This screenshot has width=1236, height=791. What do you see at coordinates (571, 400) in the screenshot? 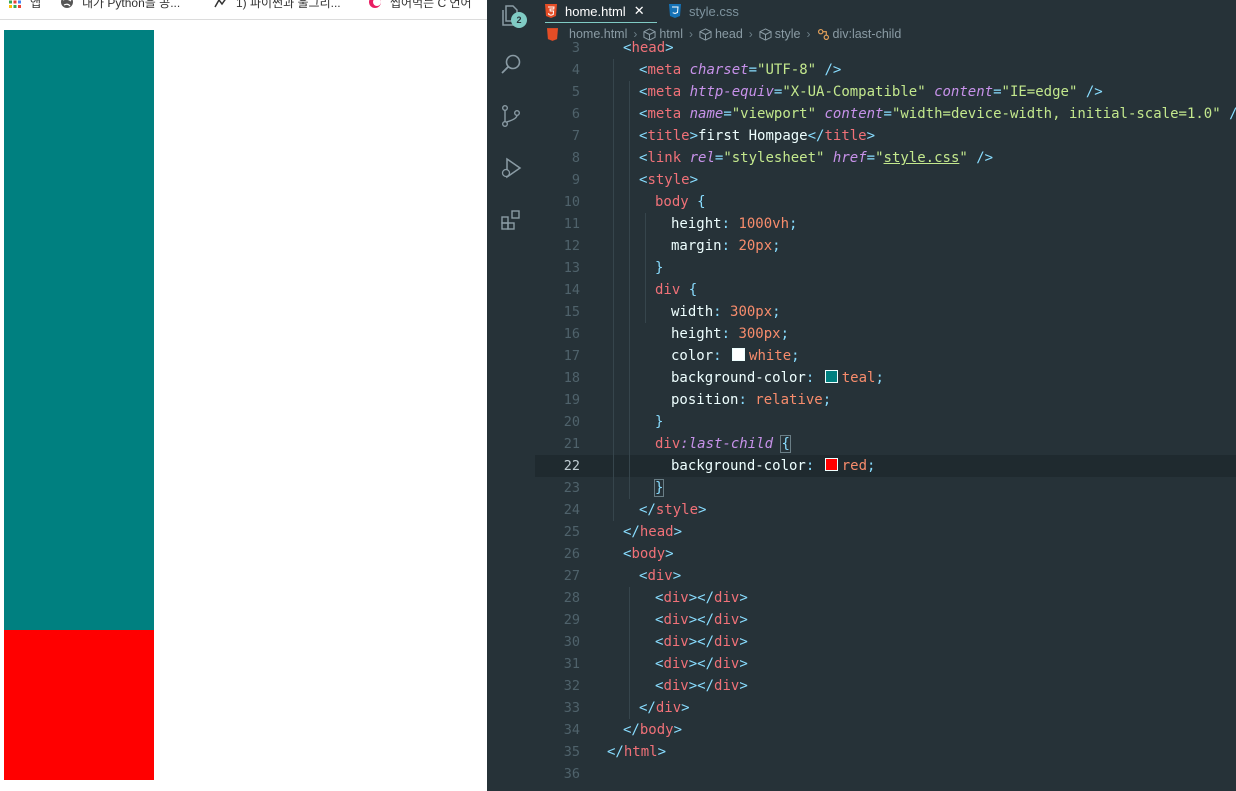
I see `line-number: 19` at bounding box center [571, 400].